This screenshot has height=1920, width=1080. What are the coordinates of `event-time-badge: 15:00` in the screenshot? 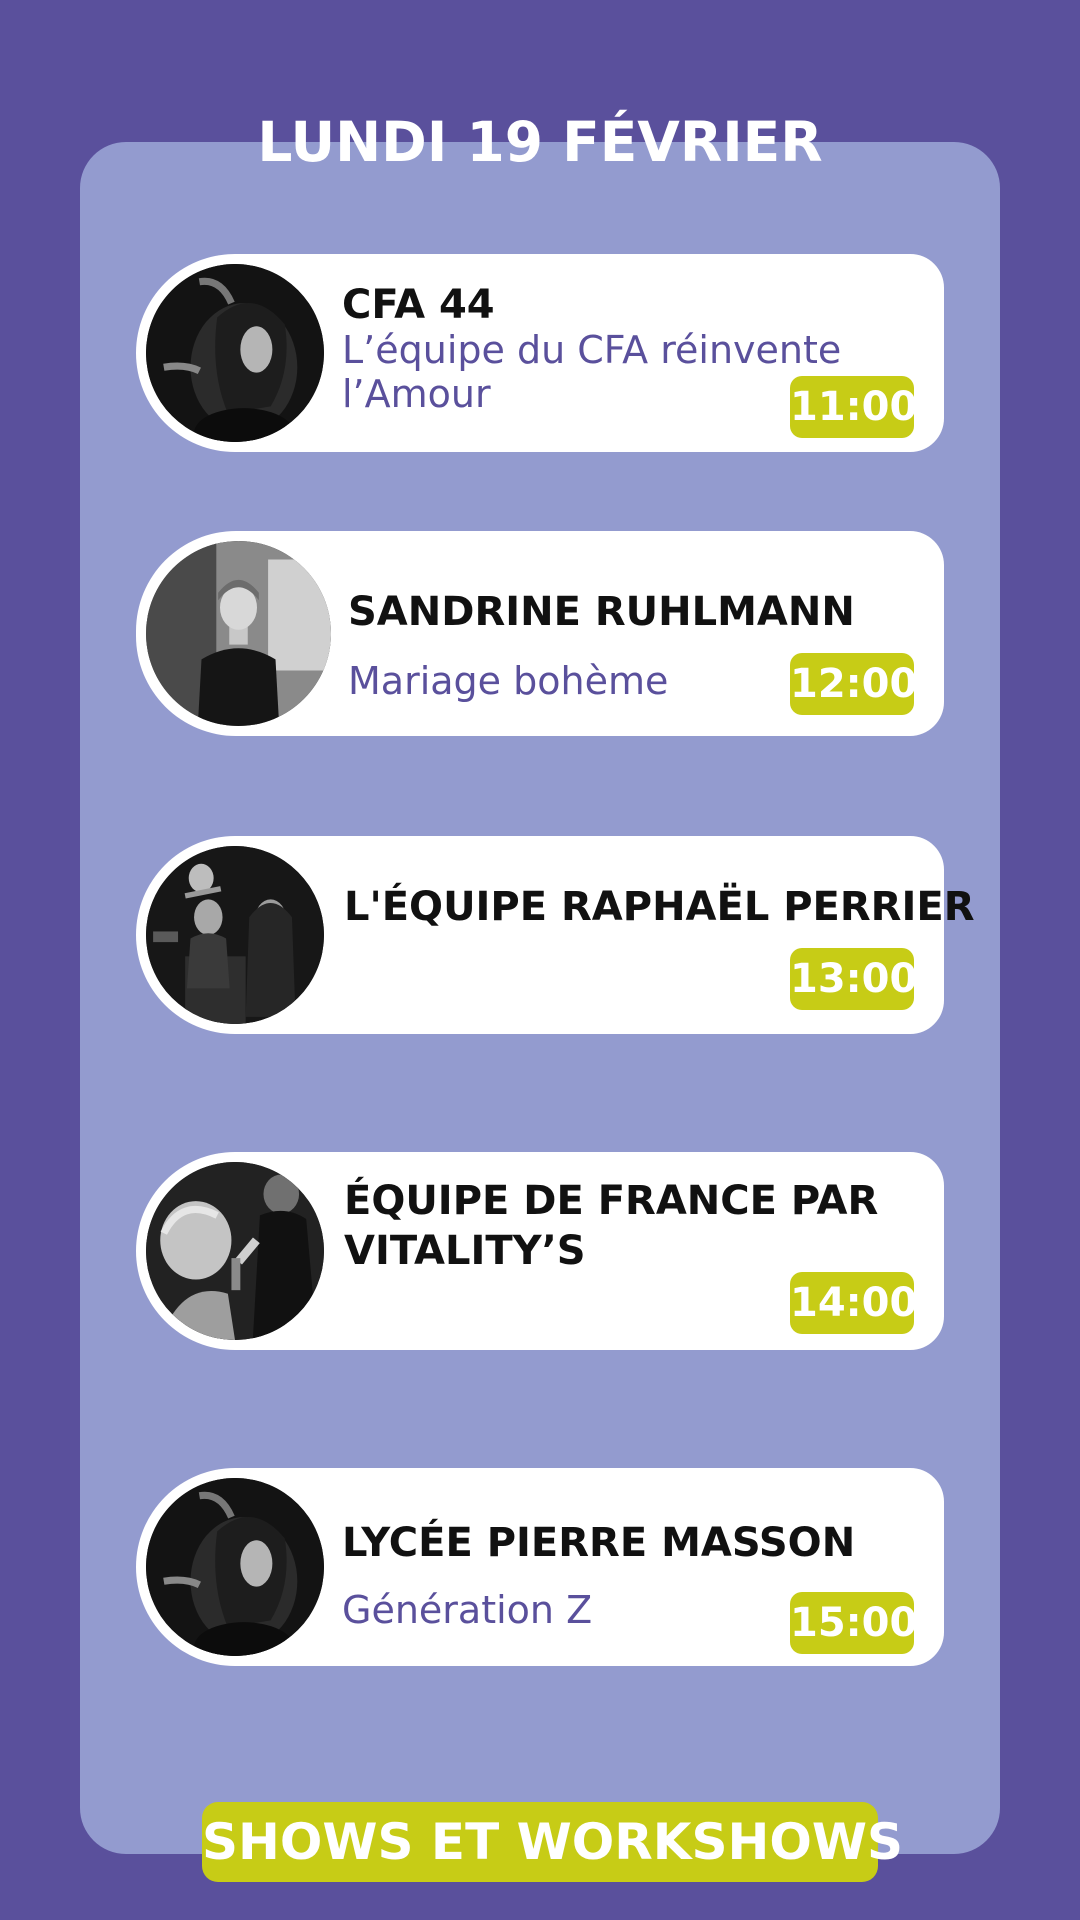 It's located at (853, 1623).